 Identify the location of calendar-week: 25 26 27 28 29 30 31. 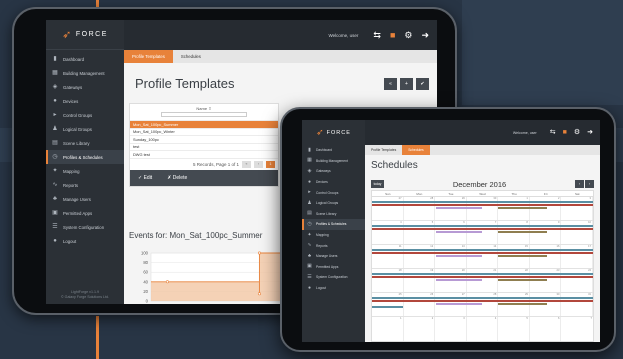
(482, 305).